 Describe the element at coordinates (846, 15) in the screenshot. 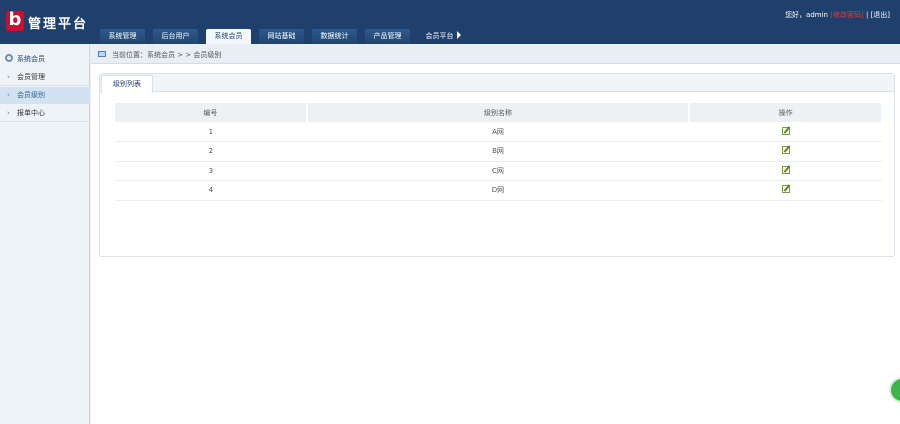

I see `change-password-link: [修改密码]` at that location.